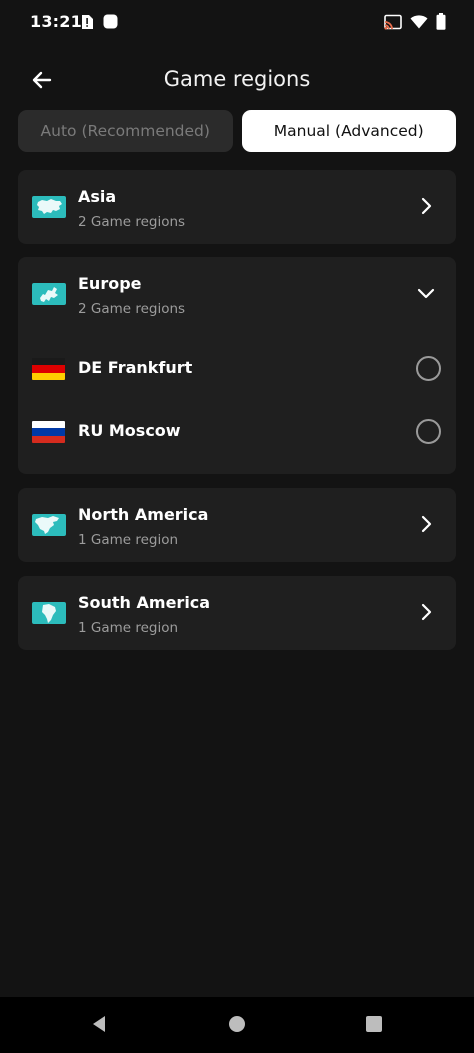 This screenshot has width=474, height=1053. I want to click on app-header: Game regions, so click(237, 80).